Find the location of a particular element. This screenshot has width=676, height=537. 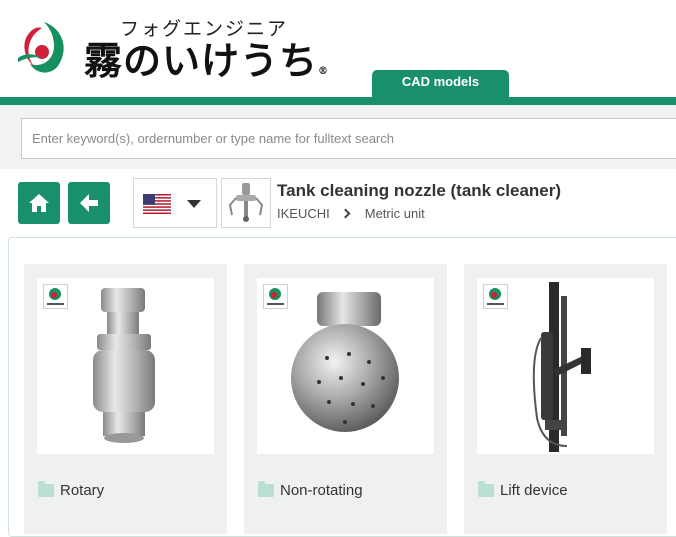

us-flag-icon is located at coordinates (157, 204).